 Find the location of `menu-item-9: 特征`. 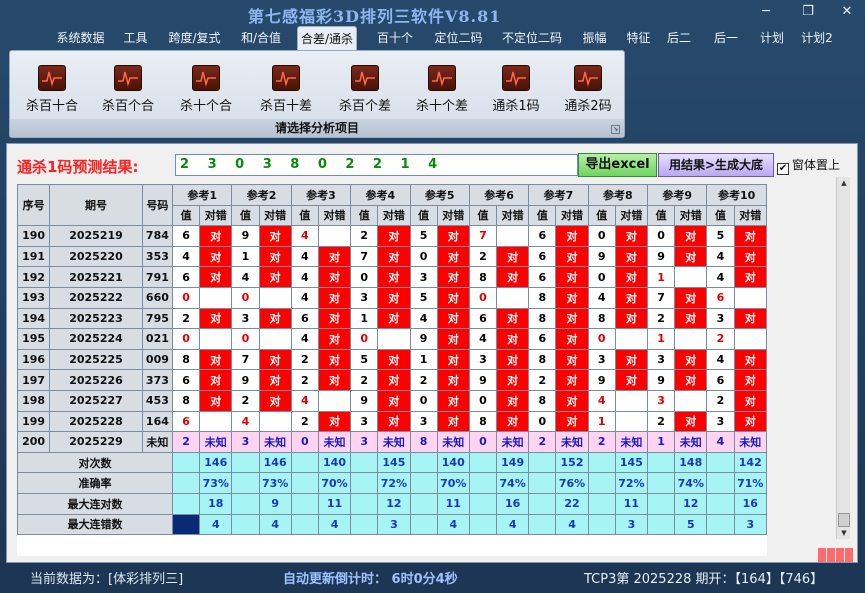

menu-item-9: 特征 is located at coordinates (638, 38).